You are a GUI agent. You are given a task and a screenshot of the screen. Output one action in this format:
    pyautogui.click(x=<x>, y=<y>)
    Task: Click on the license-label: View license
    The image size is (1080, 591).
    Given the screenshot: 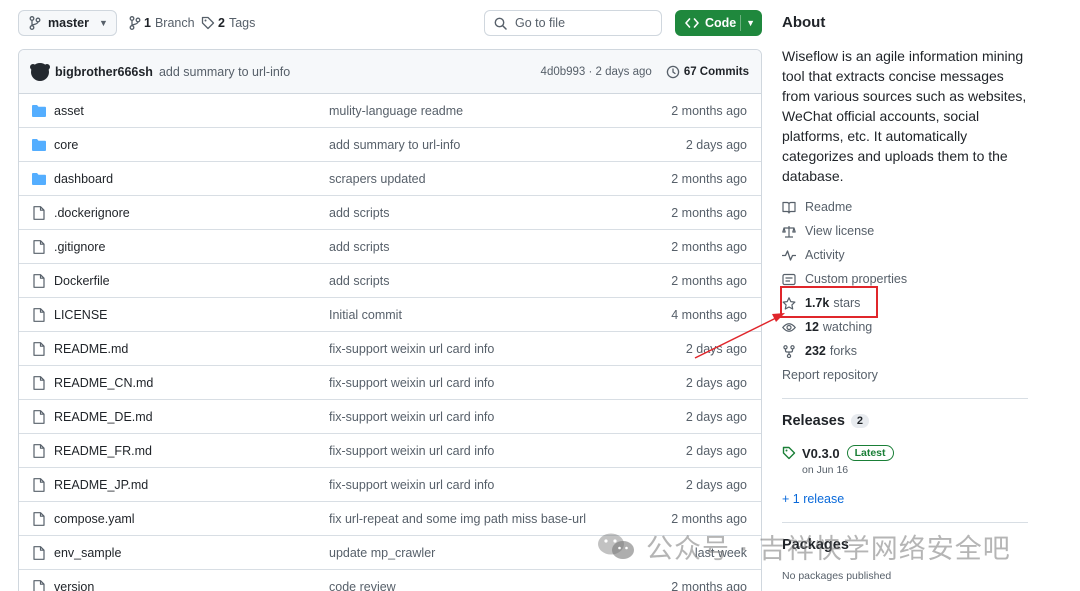 What is the action you would take?
    pyautogui.click(x=840, y=231)
    